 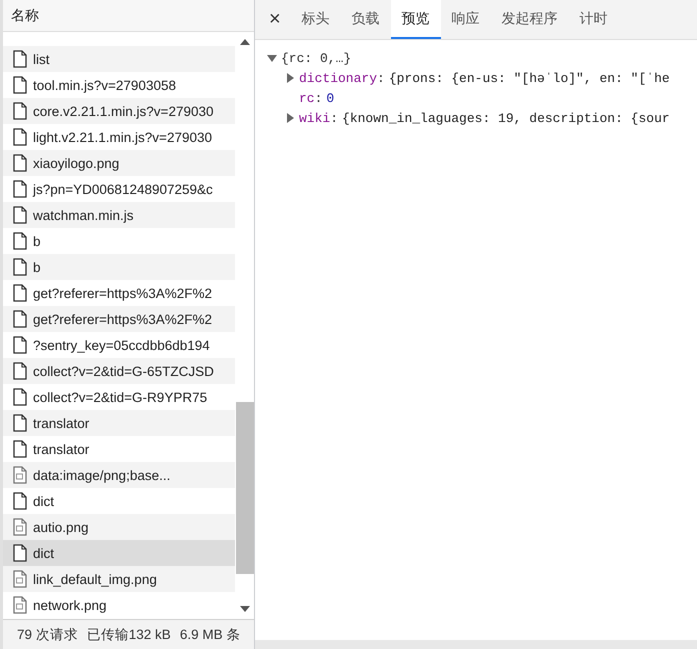 I want to click on json-key: dictionary, so click(x=338, y=78).